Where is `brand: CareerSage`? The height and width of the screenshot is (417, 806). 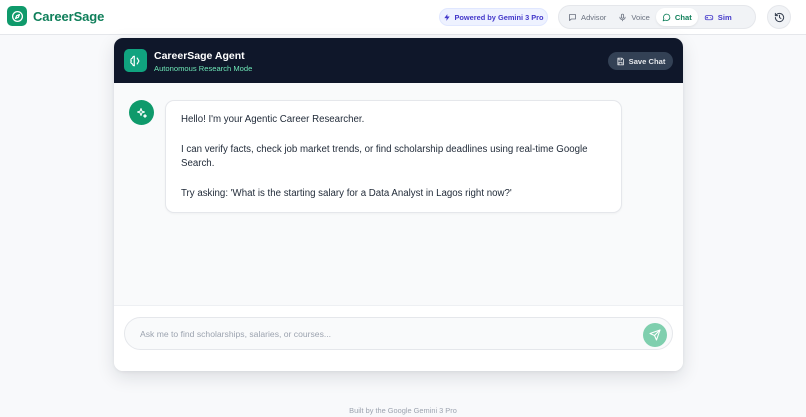 brand: CareerSage is located at coordinates (55, 16).